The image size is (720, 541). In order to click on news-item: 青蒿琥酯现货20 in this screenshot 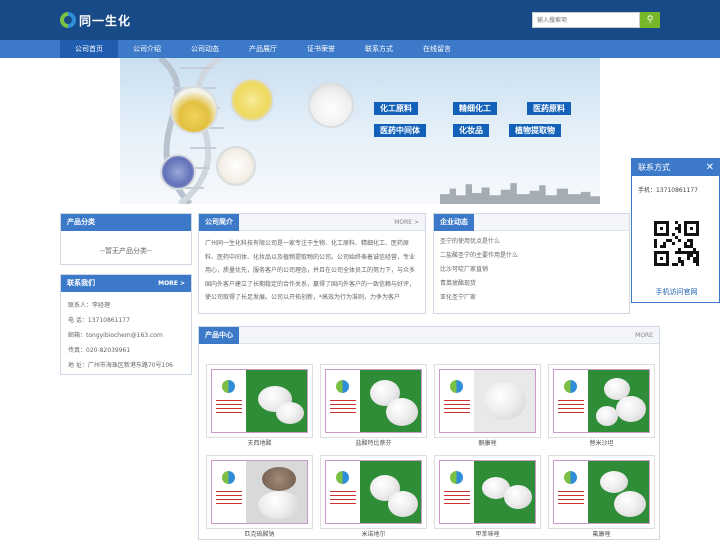, I will do `click(531, 284)`.